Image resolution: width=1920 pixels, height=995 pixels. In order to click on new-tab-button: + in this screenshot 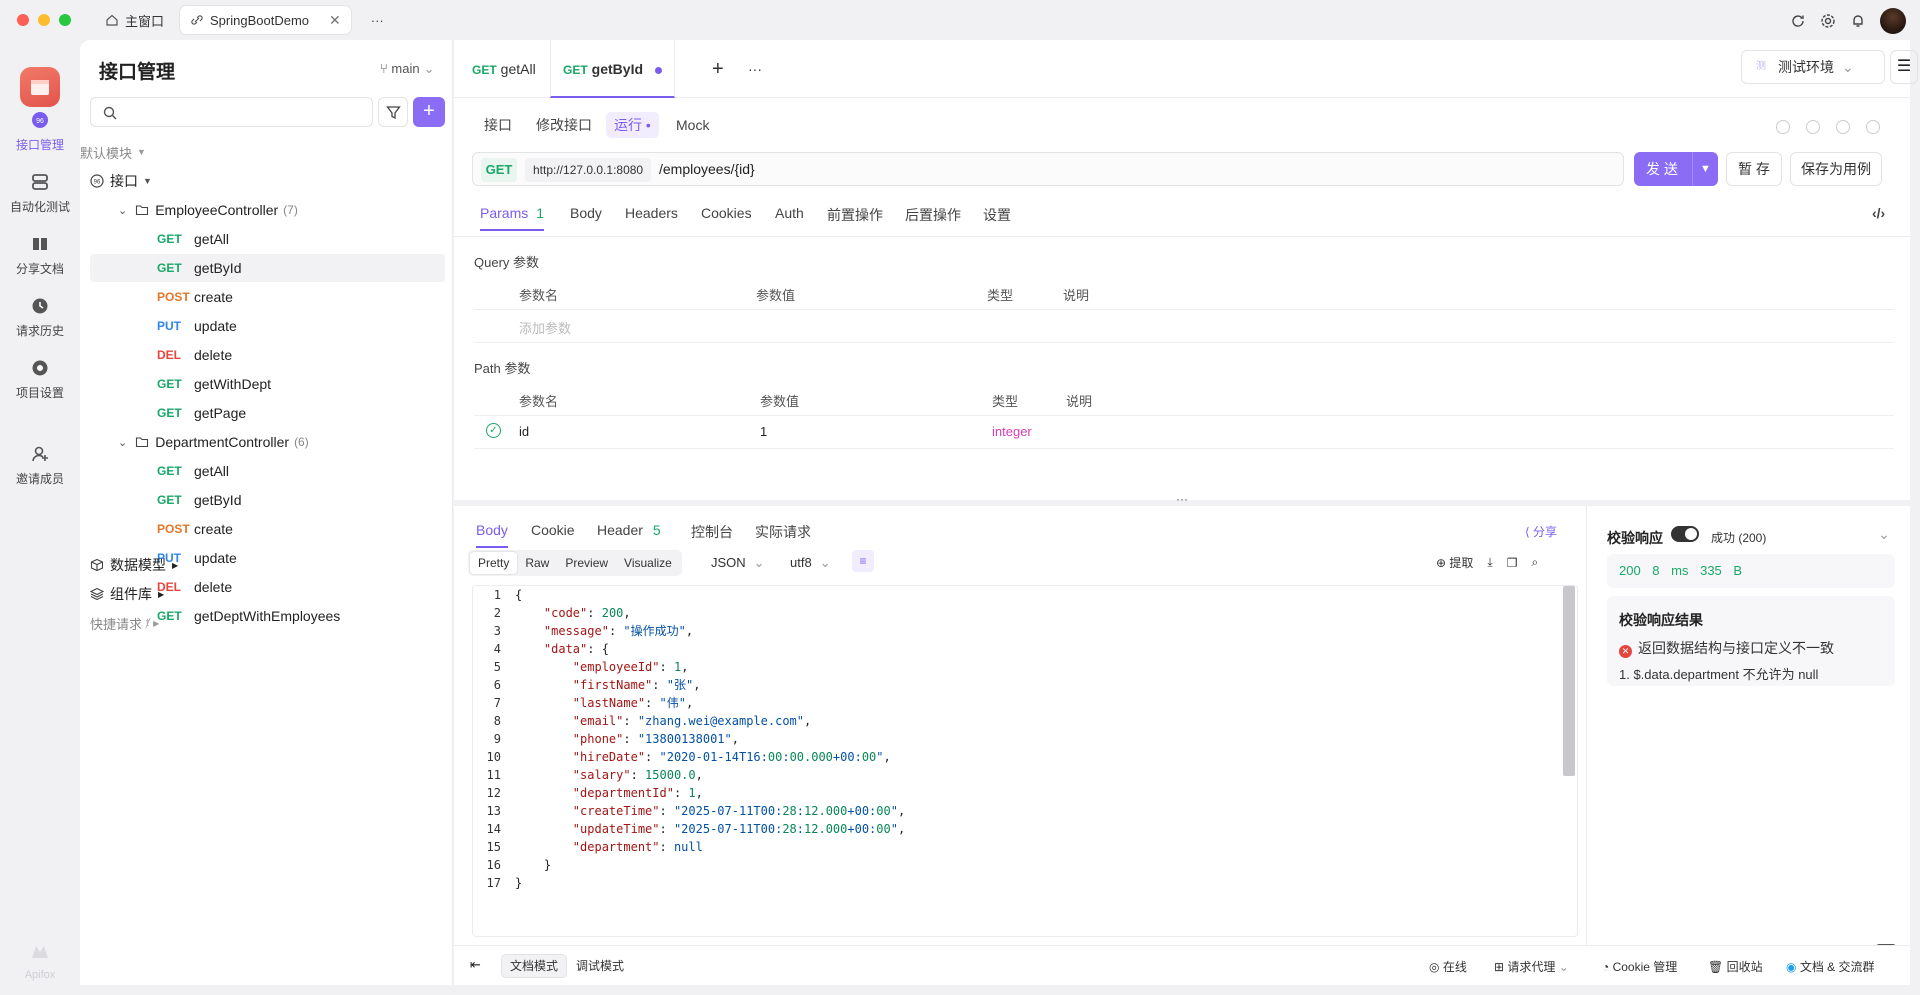, I will do `click(718, 69)`.